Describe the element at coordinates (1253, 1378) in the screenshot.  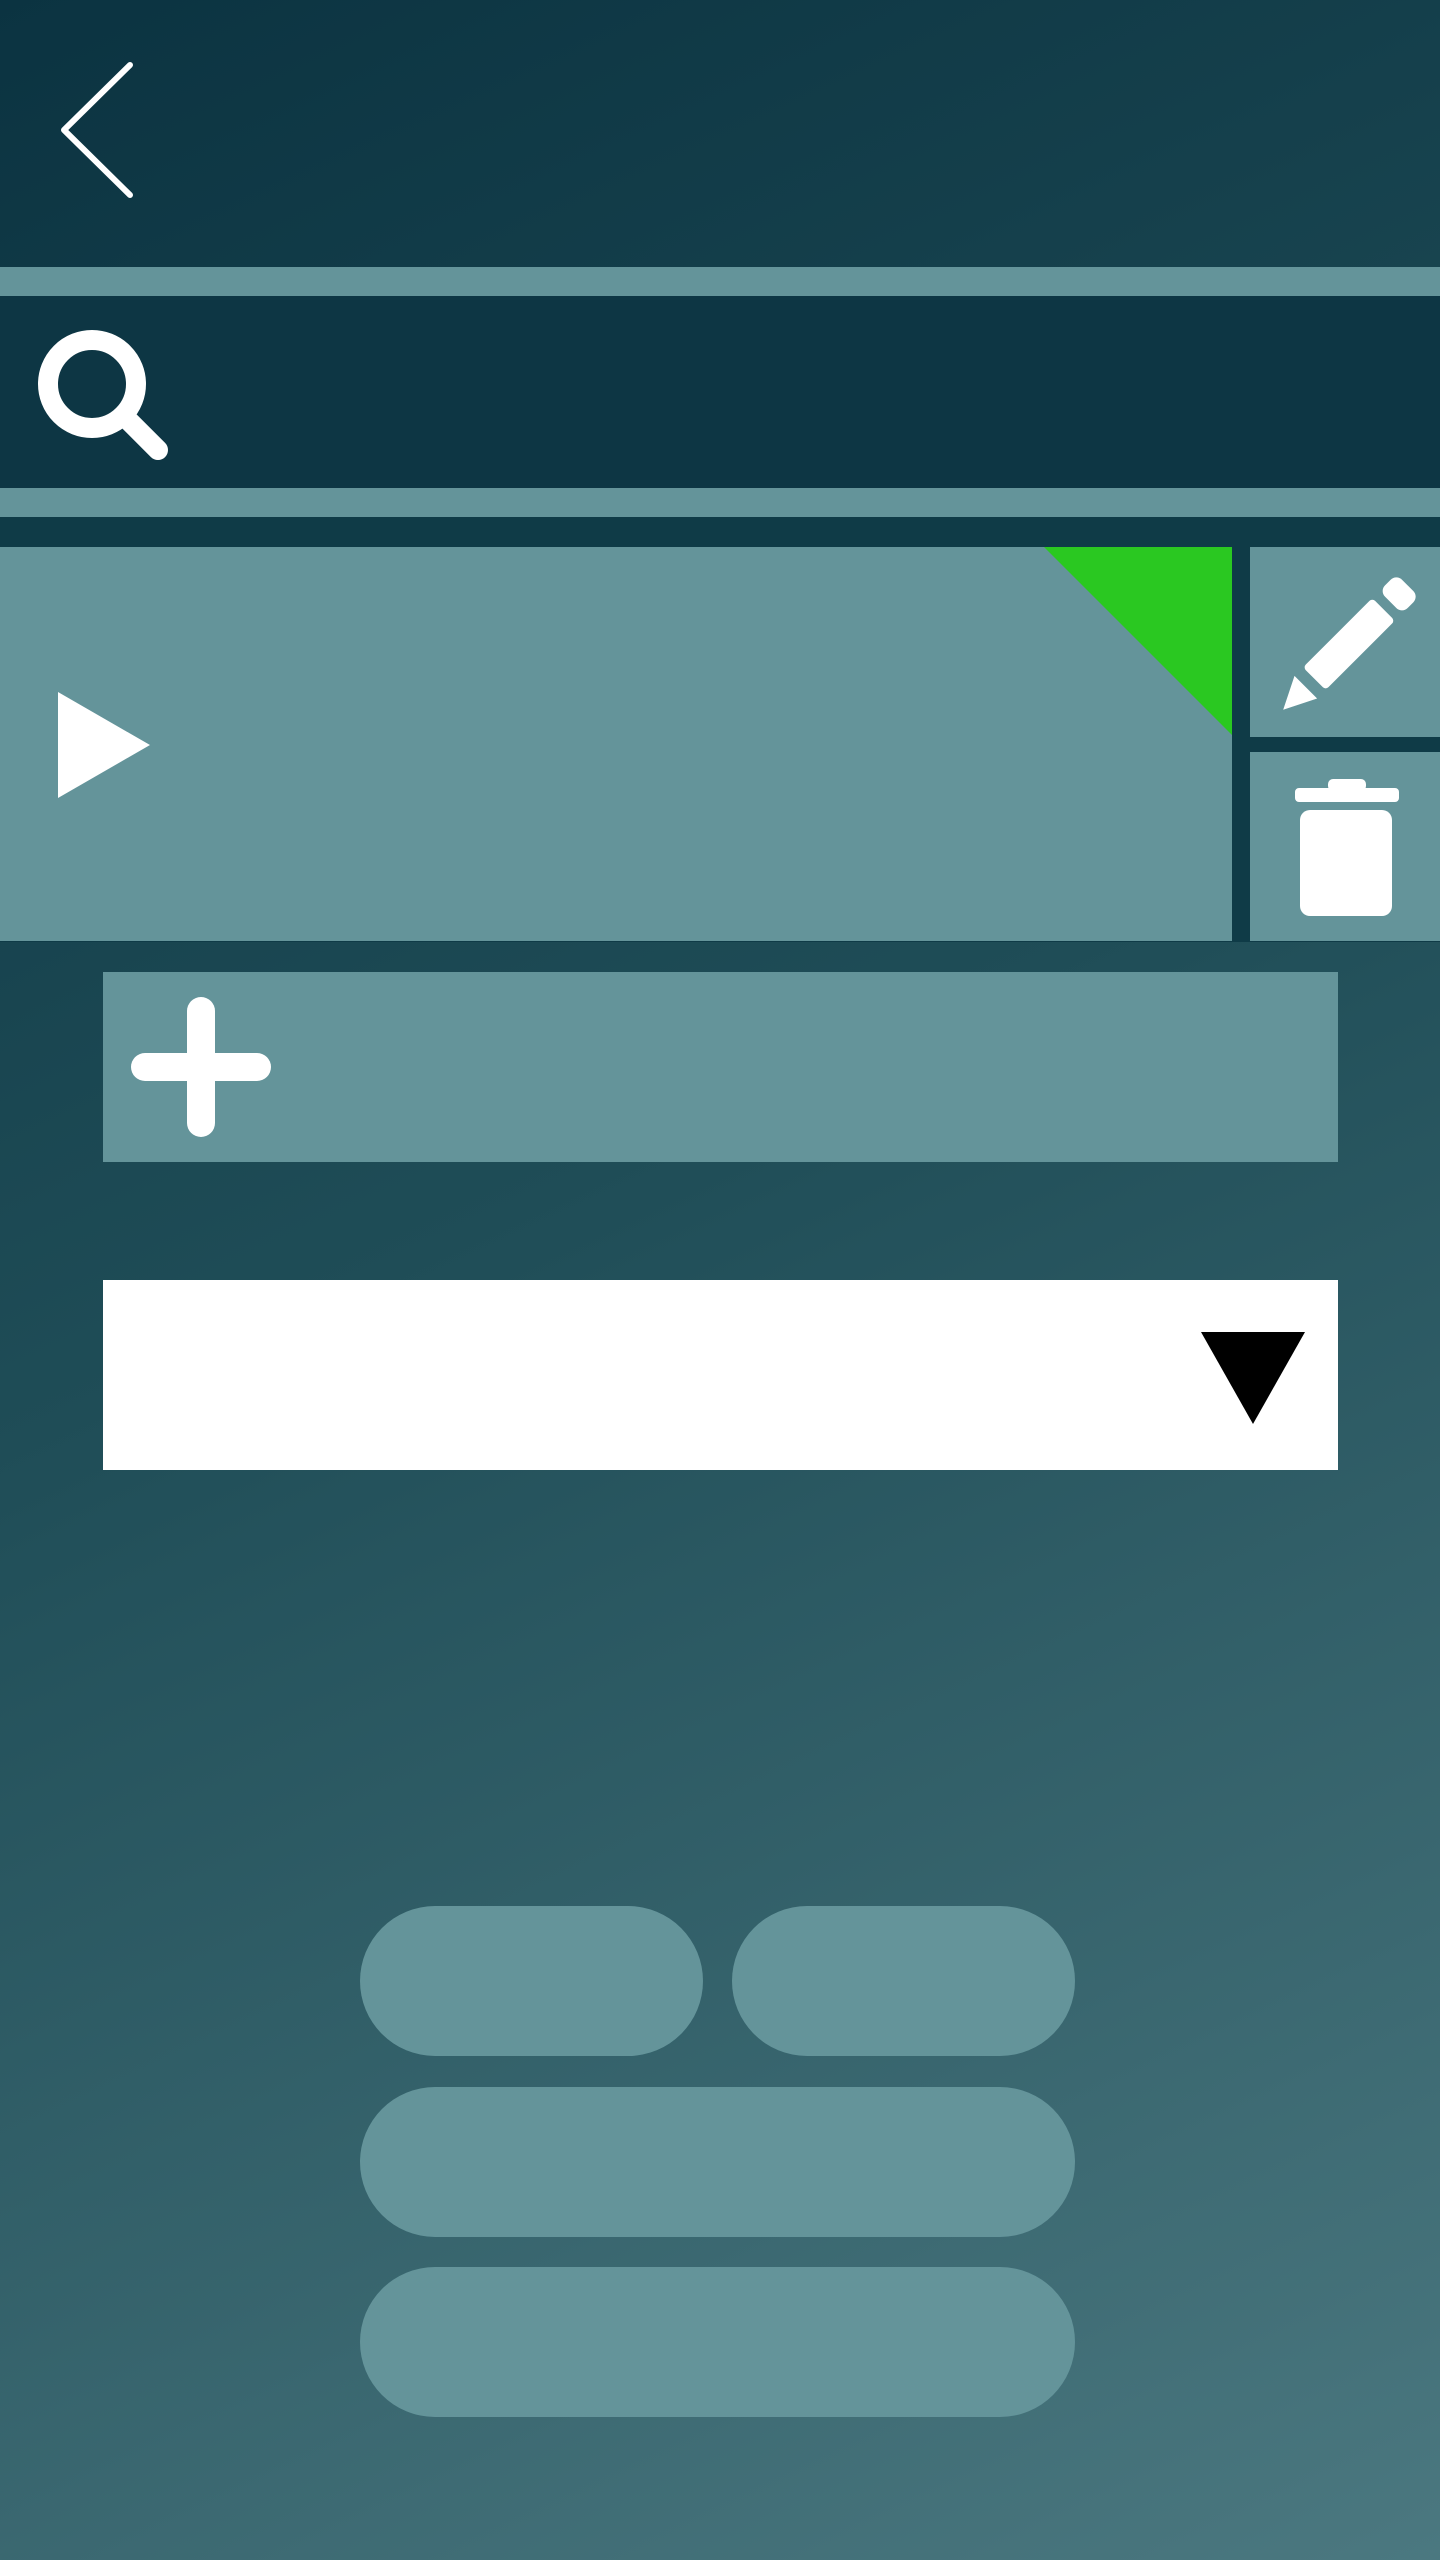
I see `triangle-down-icon` at that location.